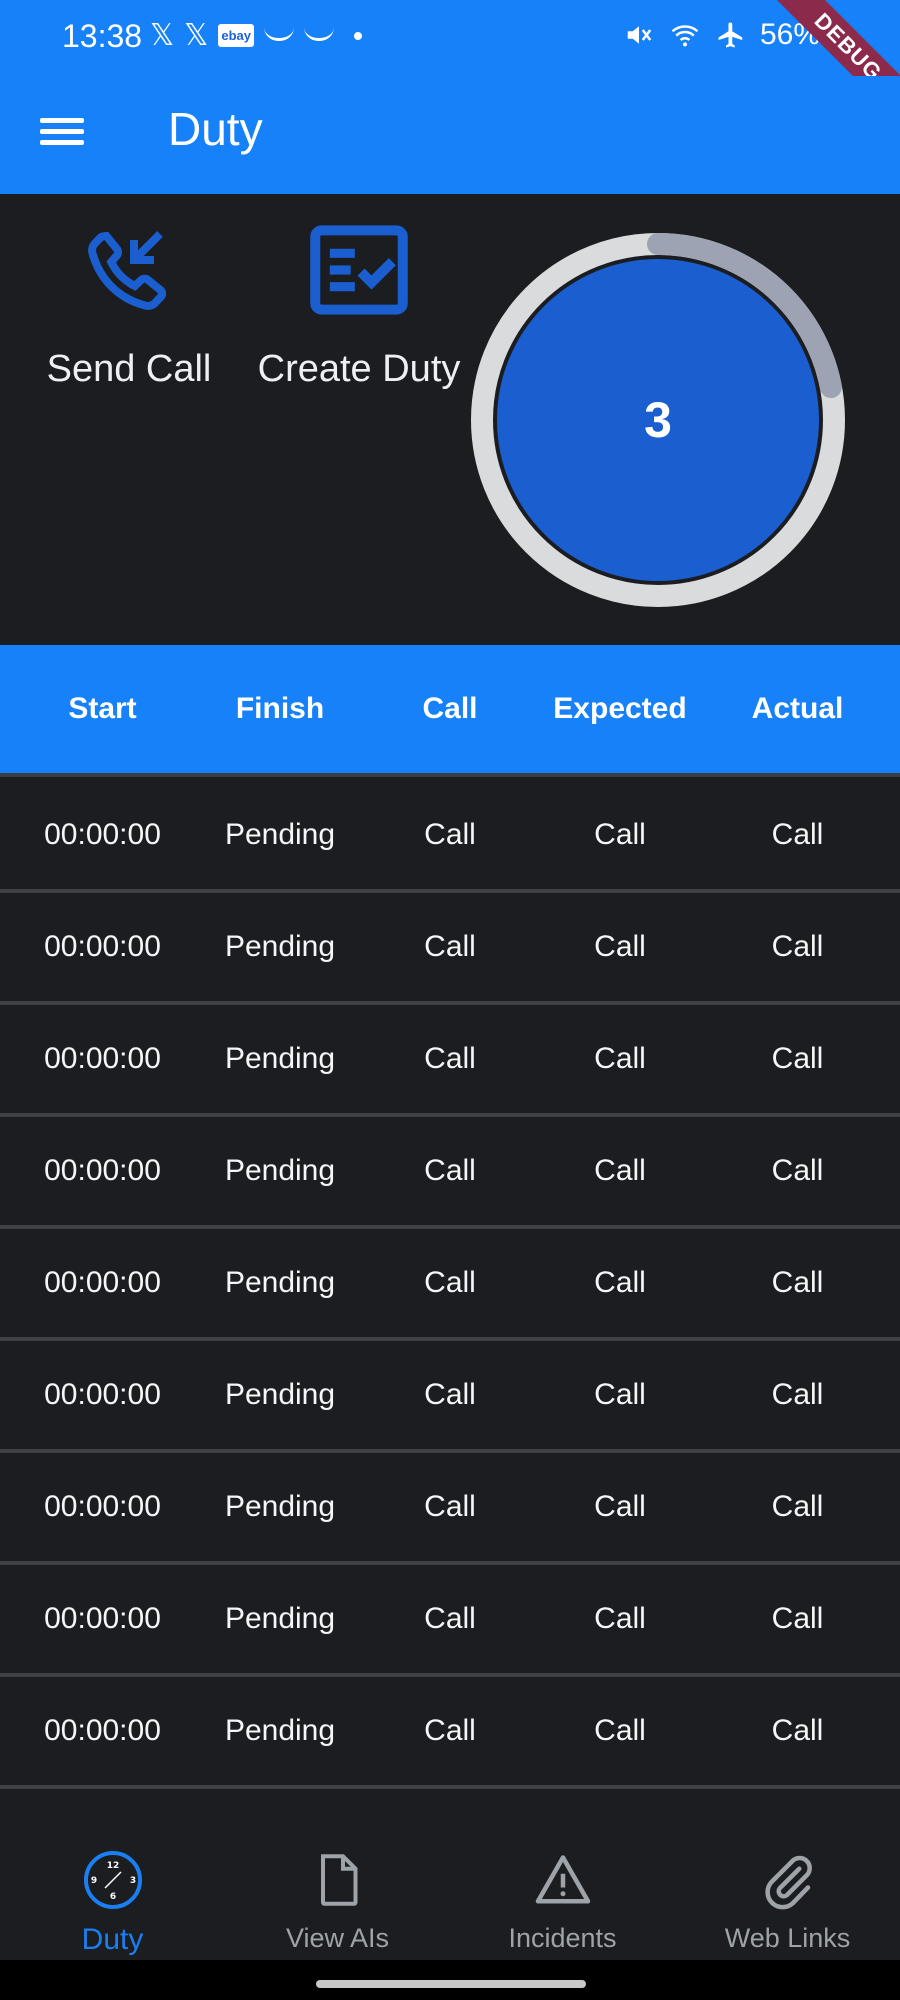 The width and height of the screenshot is (900, 2000). I want to click on nav-web-links: Web Links, so click(787, 1890).